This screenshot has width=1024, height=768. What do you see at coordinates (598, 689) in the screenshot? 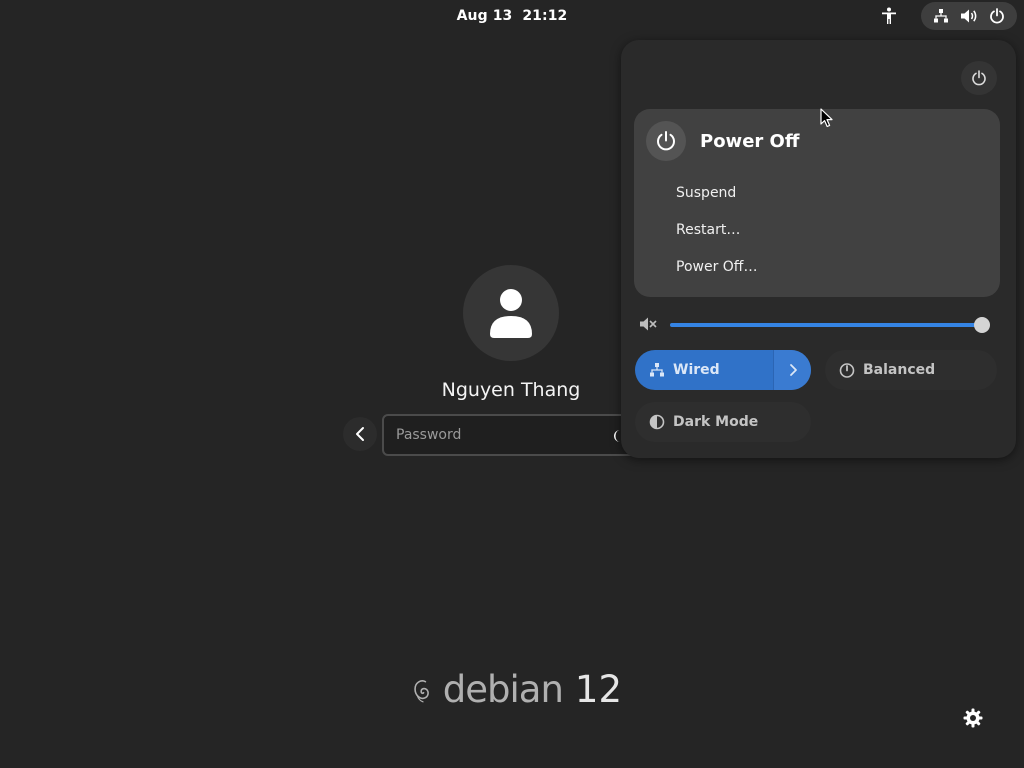
I see `logo-version: 12` at bounding box center [598, 689].